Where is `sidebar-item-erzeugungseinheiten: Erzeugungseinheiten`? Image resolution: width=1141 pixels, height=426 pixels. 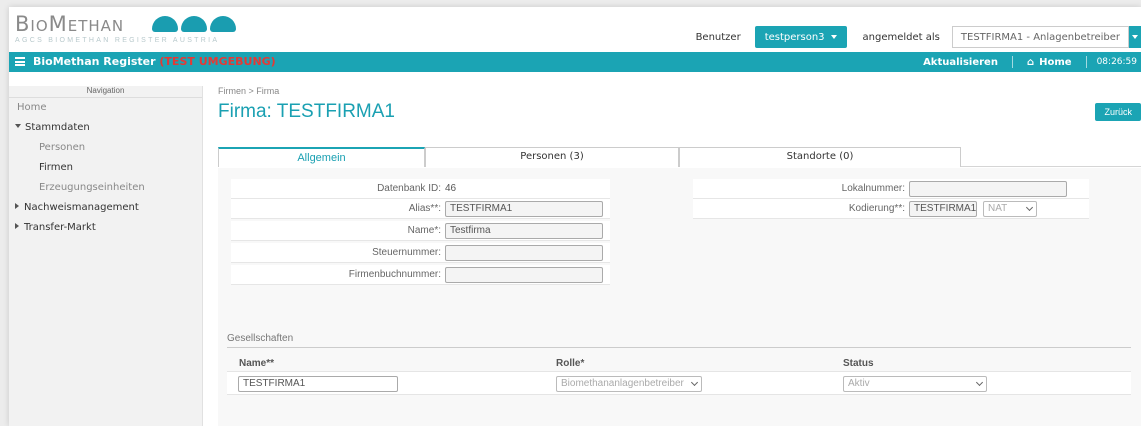
sidebar-item-erzeugungseinheiten: Erzeugungseinheiten is located at coordinates (105, 188).